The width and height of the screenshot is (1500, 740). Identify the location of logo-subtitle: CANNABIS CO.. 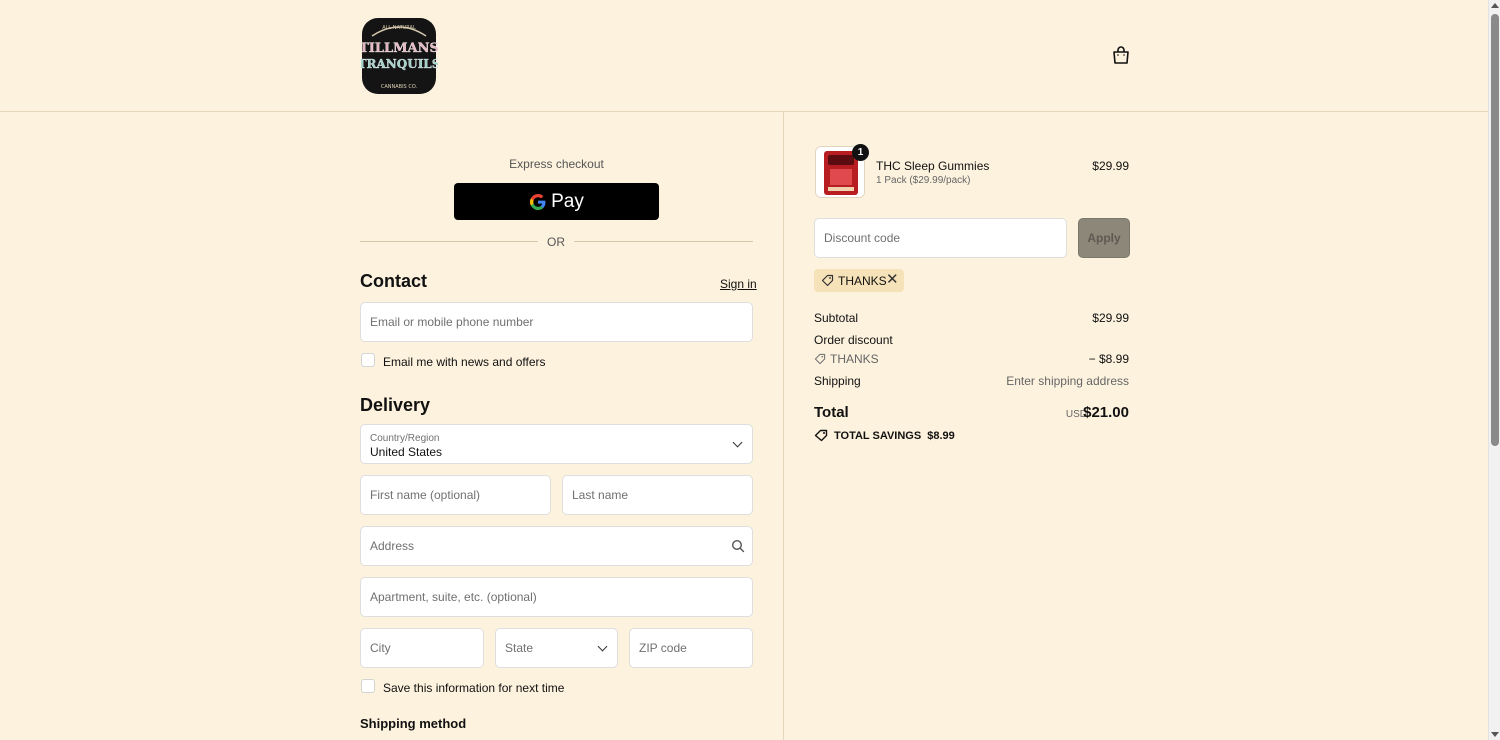
(399, 87).